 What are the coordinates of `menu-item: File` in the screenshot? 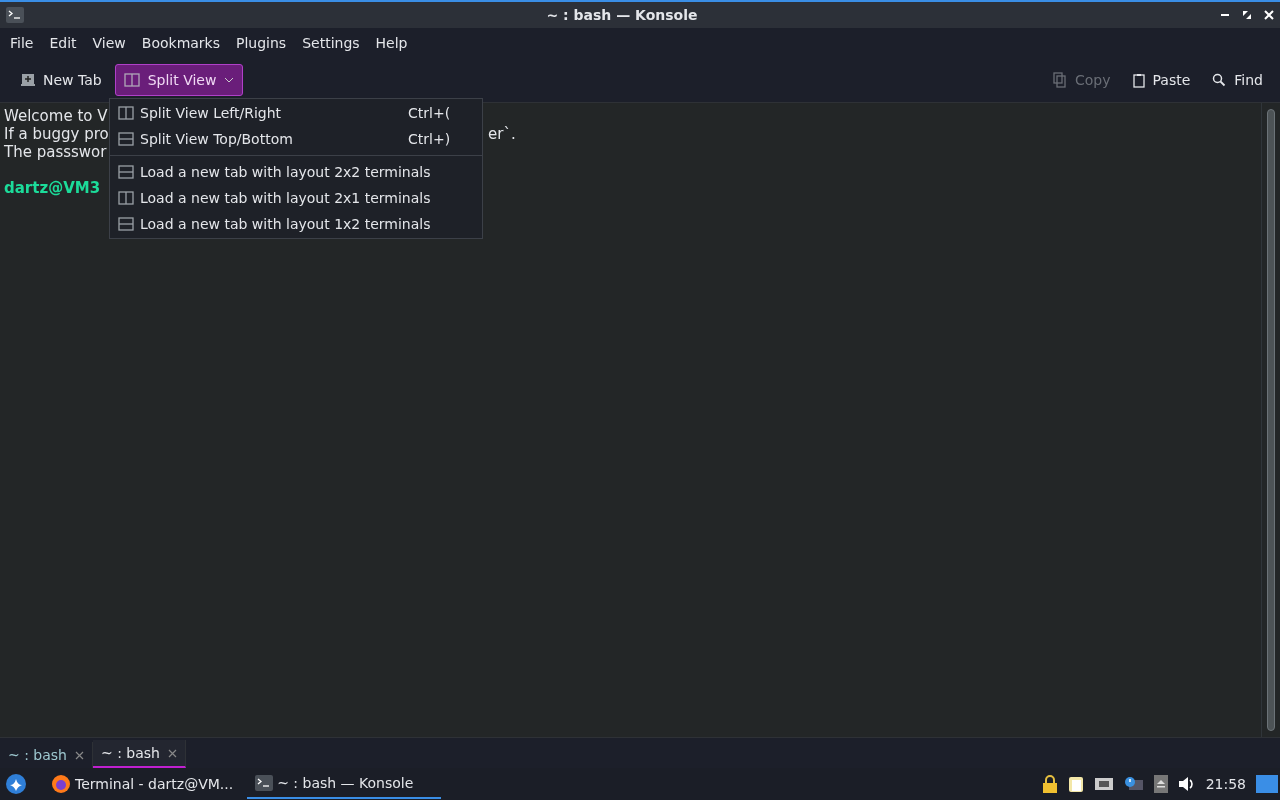 It's located at (22, 43).